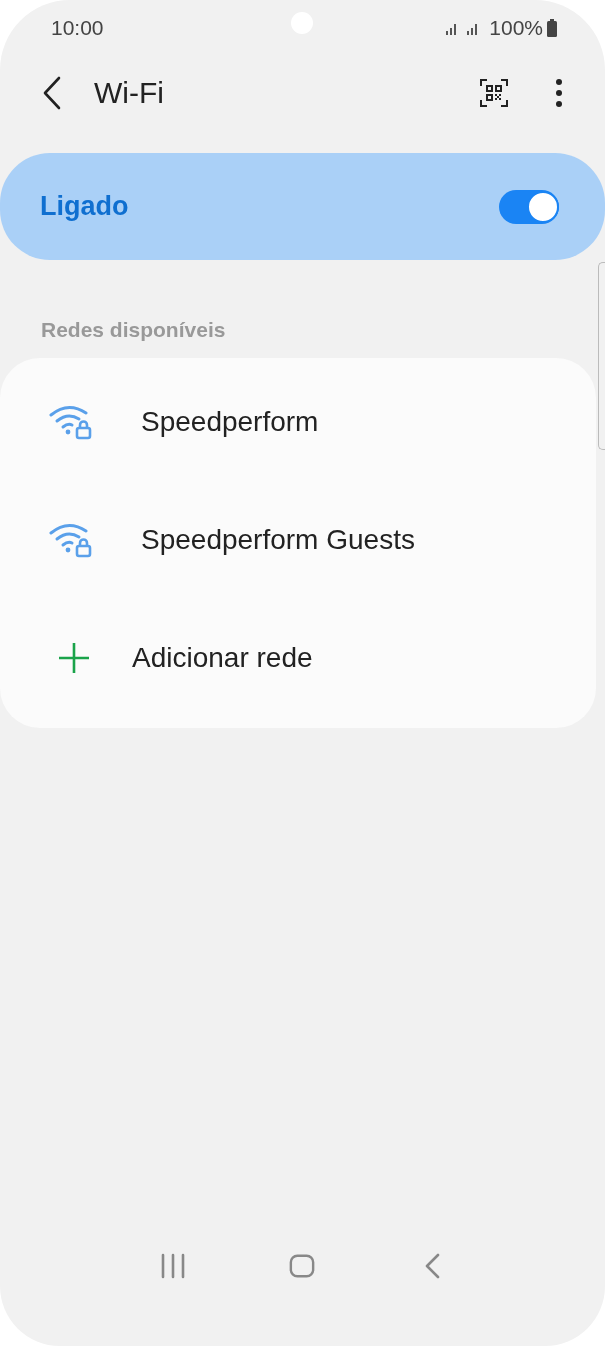 The width and height of the screenshot is (605, 1346). I want to click on network-name: Speedperform Guests, so click(278, 540).